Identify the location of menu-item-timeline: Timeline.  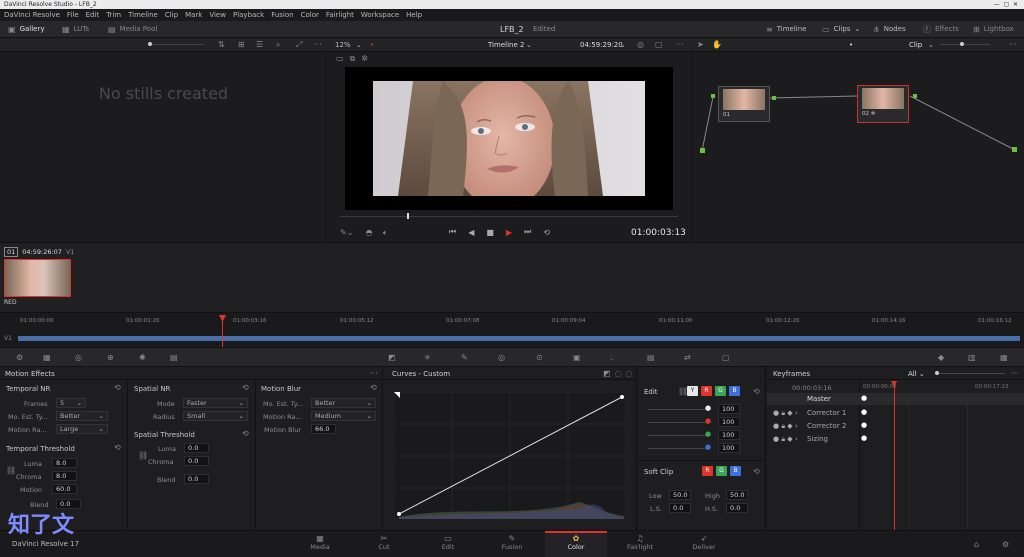
(143, 15).